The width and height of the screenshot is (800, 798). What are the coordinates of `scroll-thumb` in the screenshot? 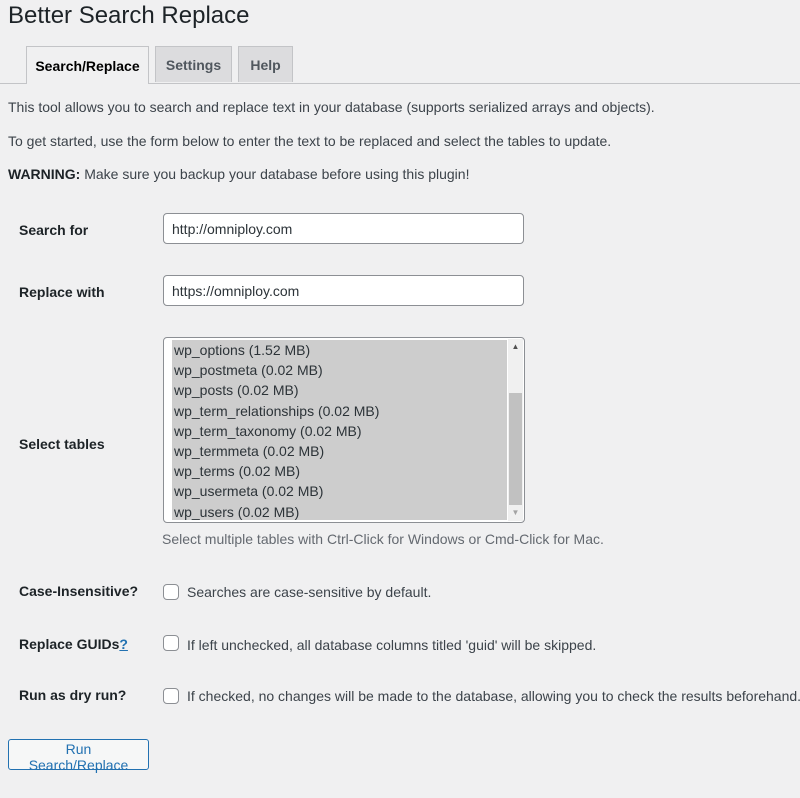 It's located at (515, 449).